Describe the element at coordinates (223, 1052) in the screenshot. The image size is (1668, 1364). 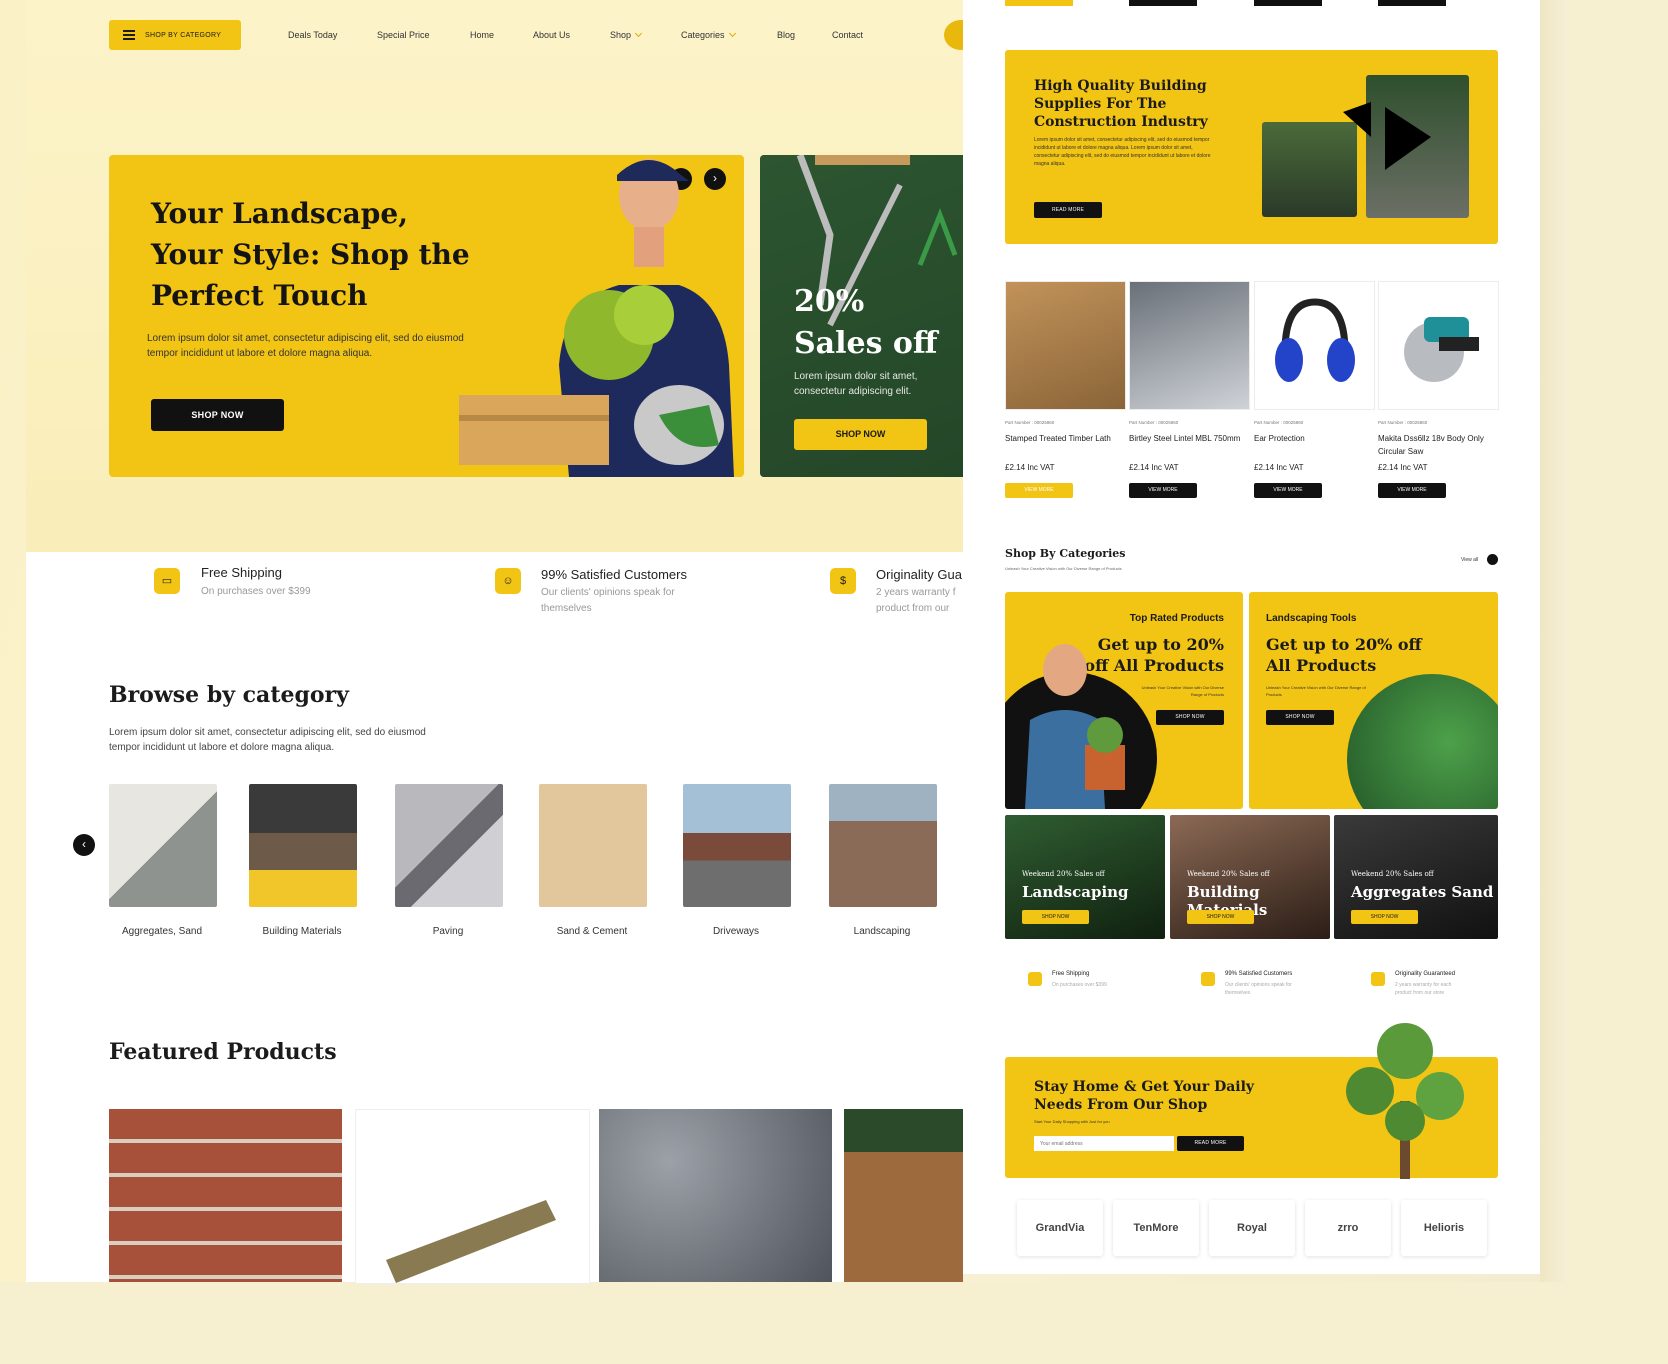
I see `featured-title: Featured Products` at that location.